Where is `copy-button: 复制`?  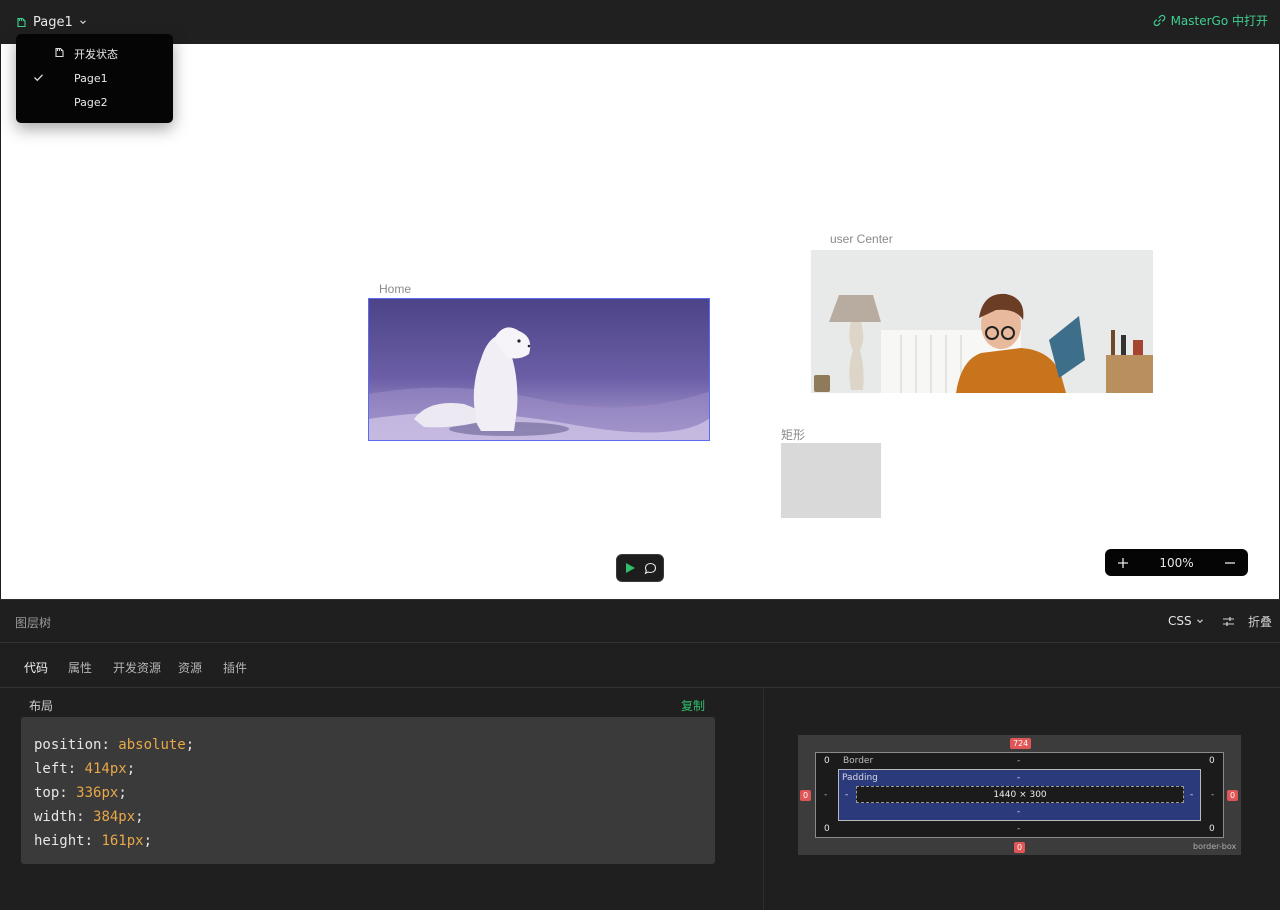
copy-button: 复制 is located at coordinates (693, 705).